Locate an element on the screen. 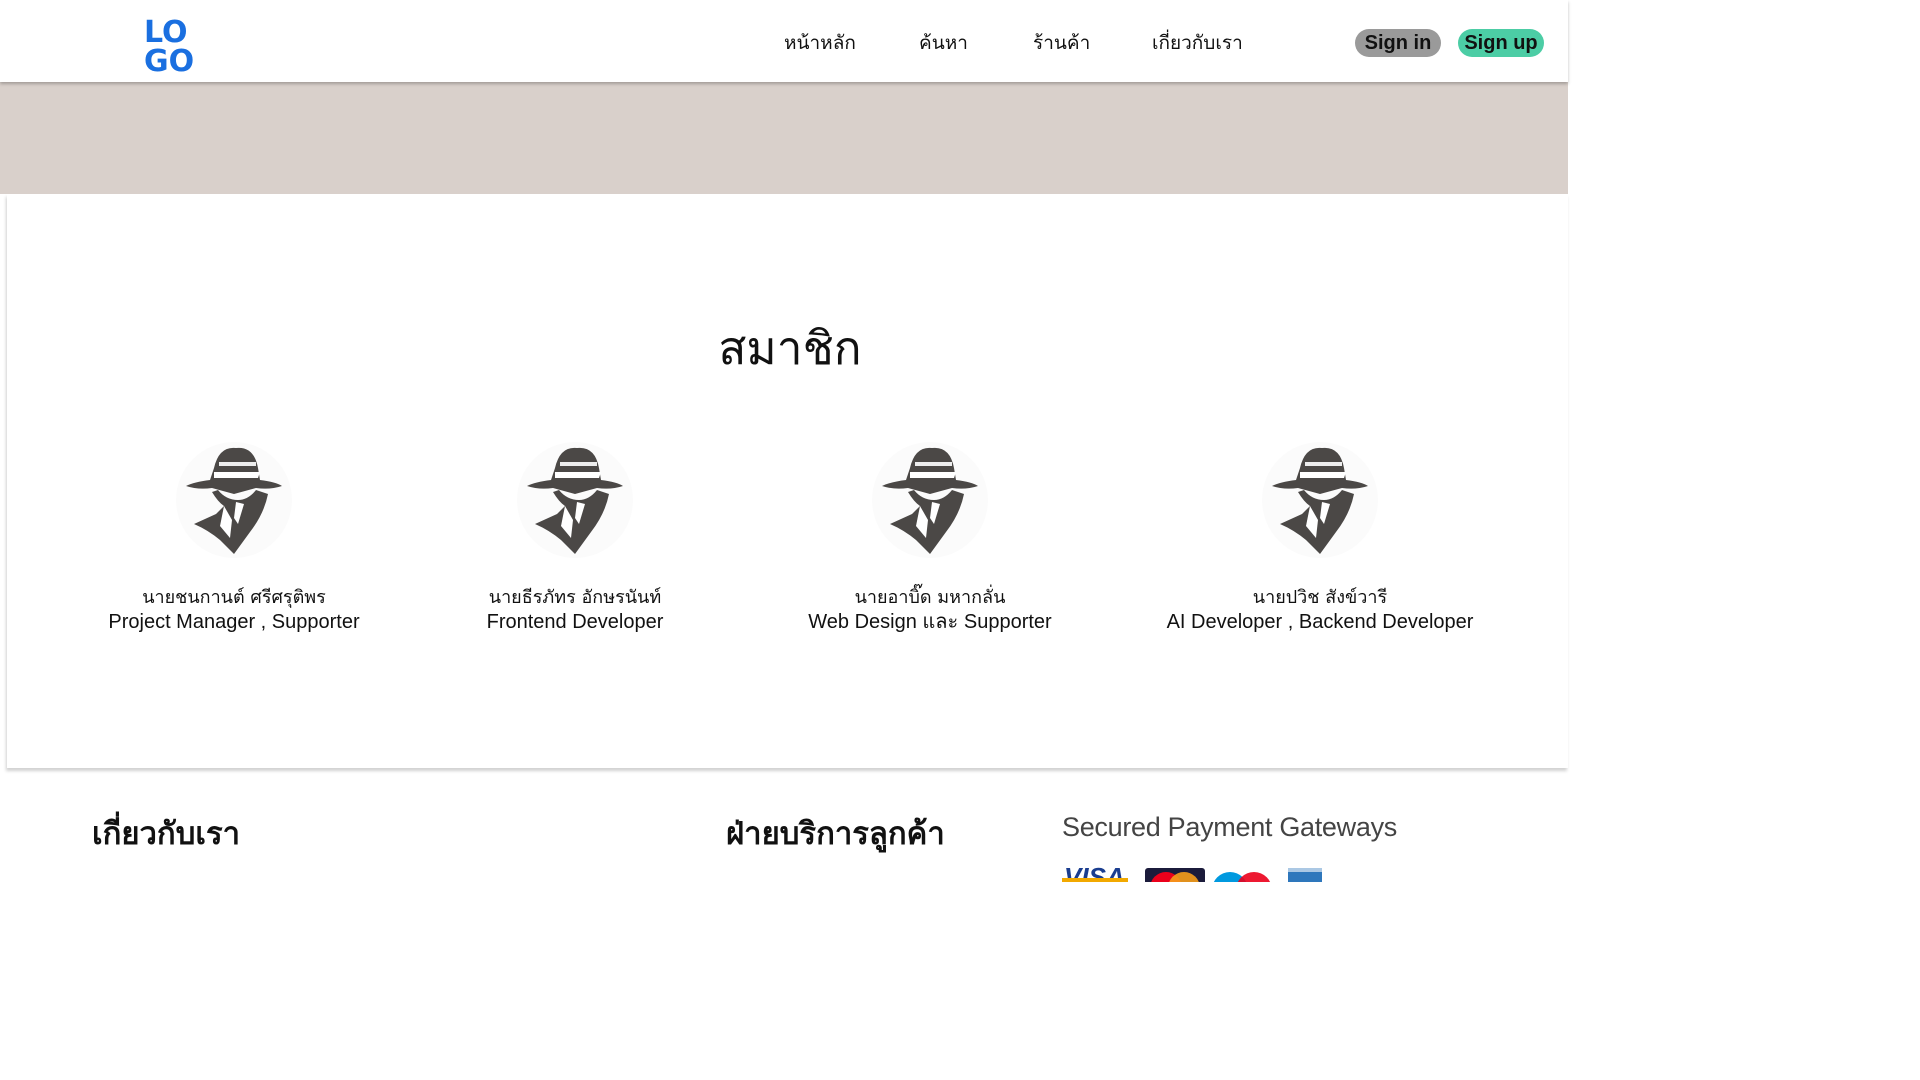  member-role: Project Manager , Supporter is located at coordinates (234, 622).